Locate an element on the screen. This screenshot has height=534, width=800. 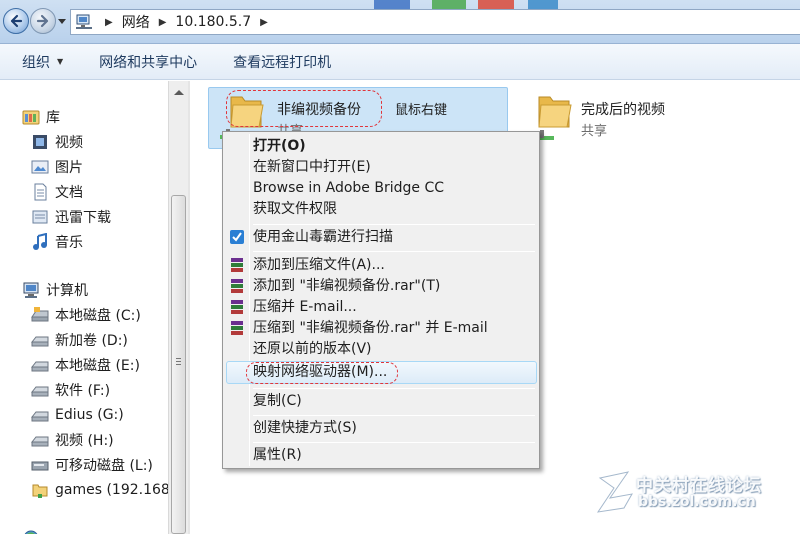
folder-icon is located at coordinates (555, 112).